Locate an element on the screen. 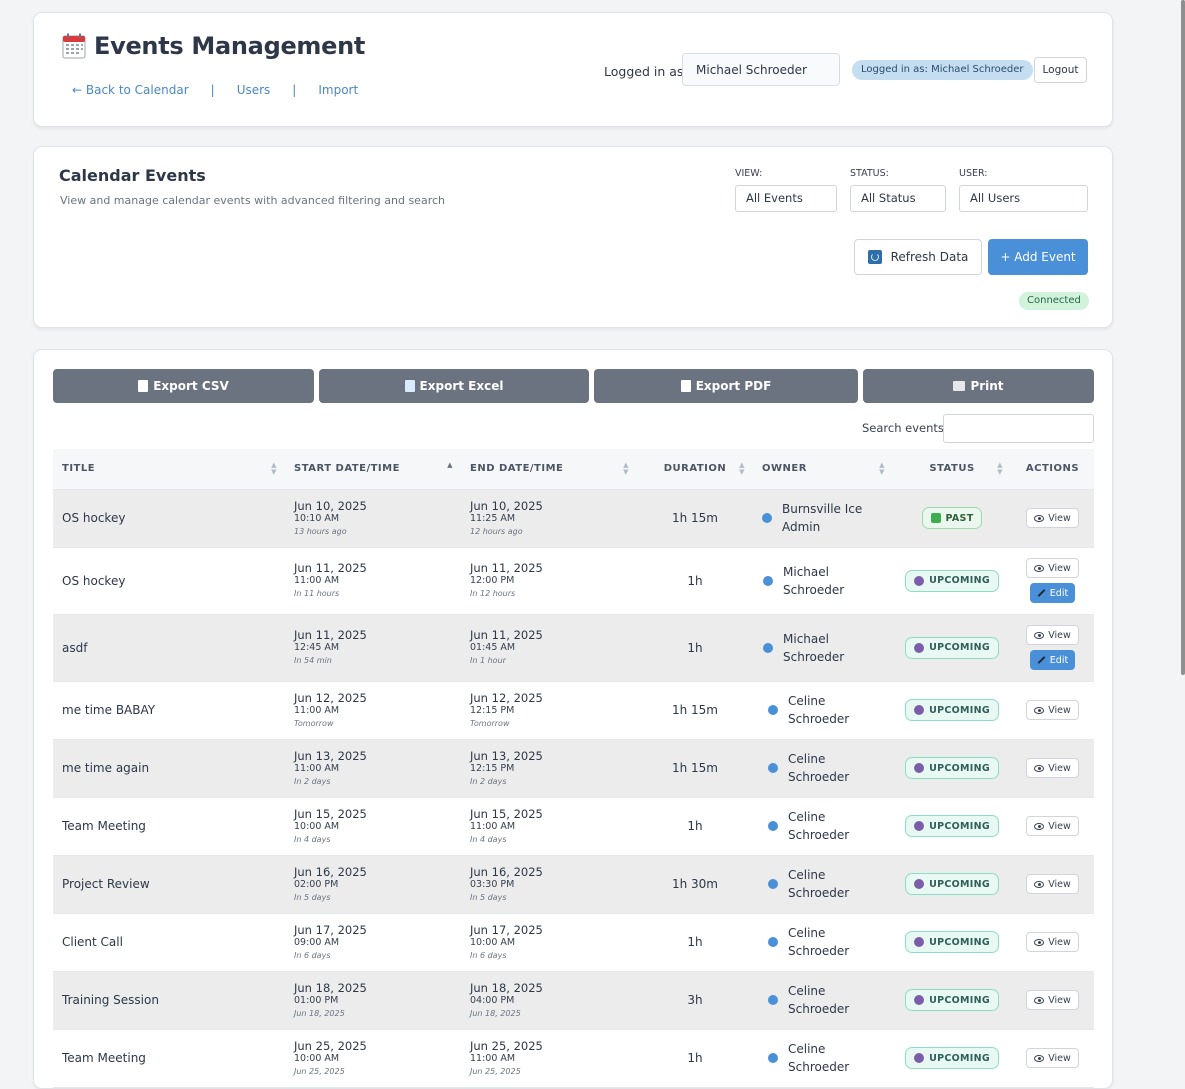  end-time: 03:30 PM is located at coordinates (492, 884).